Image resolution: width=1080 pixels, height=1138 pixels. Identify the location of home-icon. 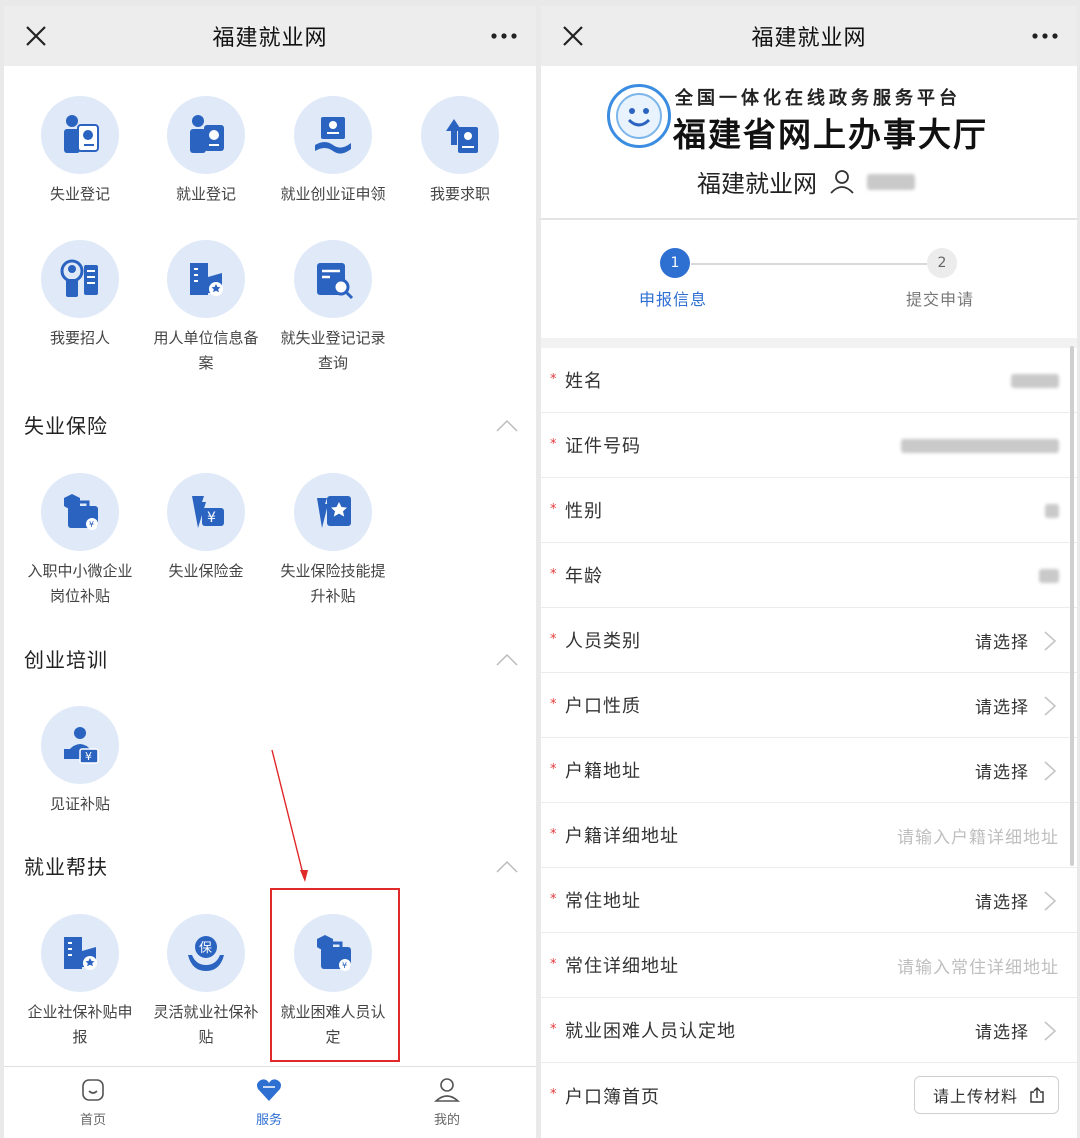
(93, 1090).